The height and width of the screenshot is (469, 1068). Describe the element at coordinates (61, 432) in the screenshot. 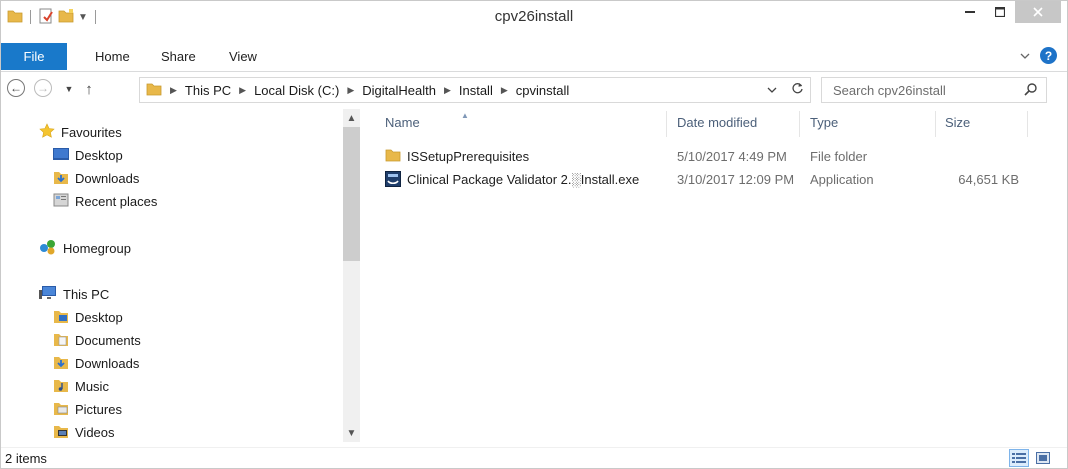

I see `videos-folder-icon` at that location.